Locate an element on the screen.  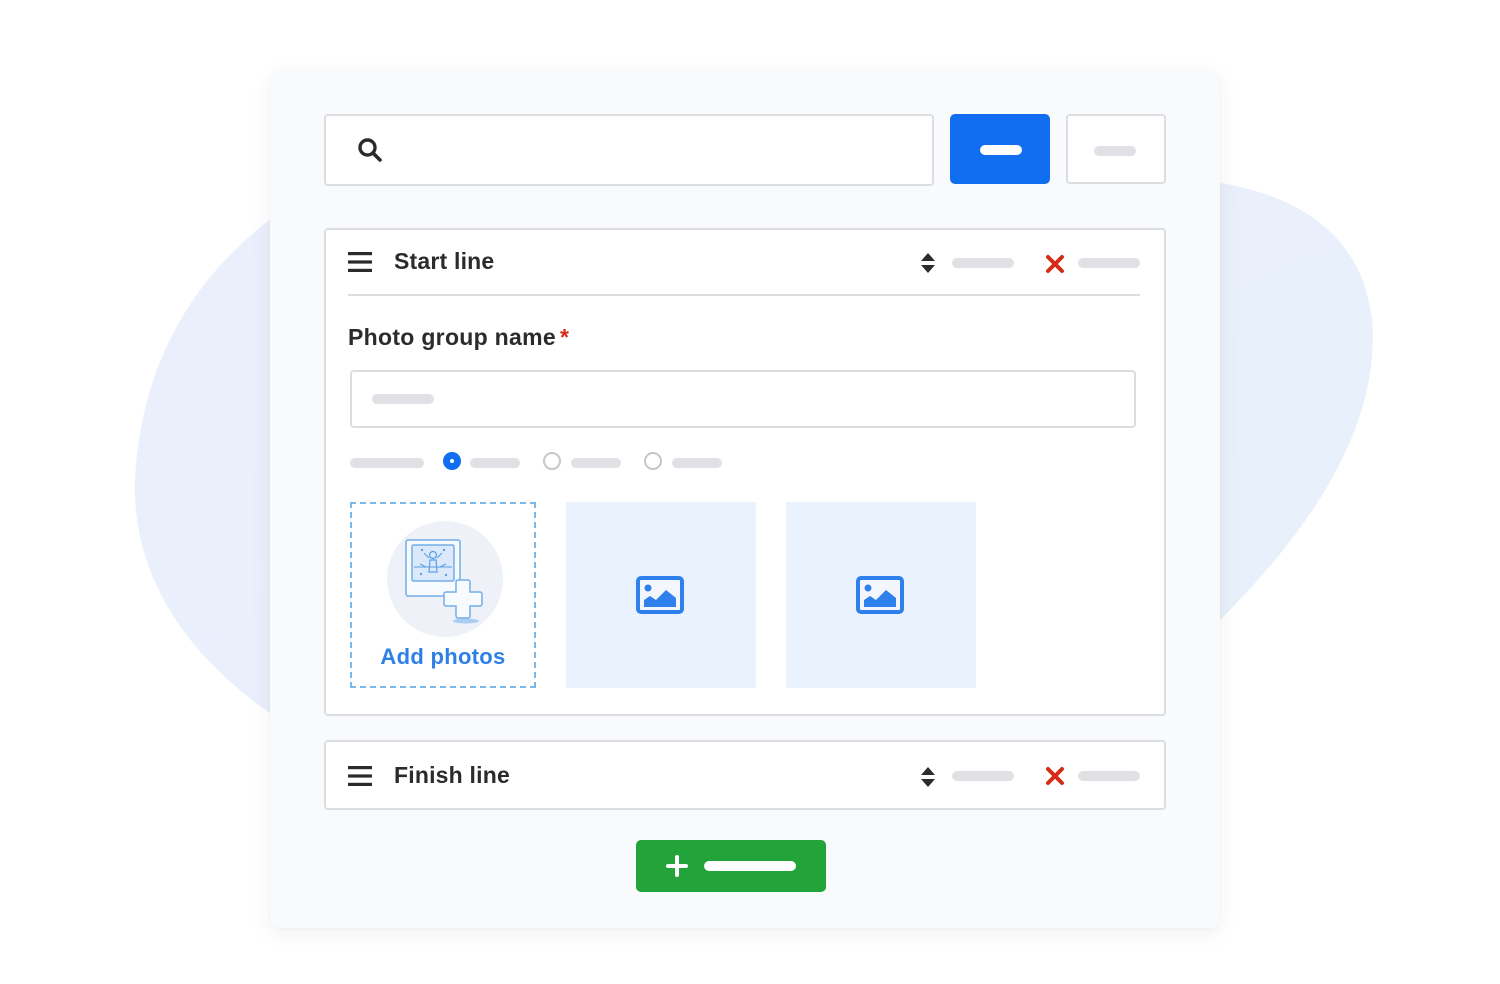
section-title: Finish line is located at coordinates (452, 775).